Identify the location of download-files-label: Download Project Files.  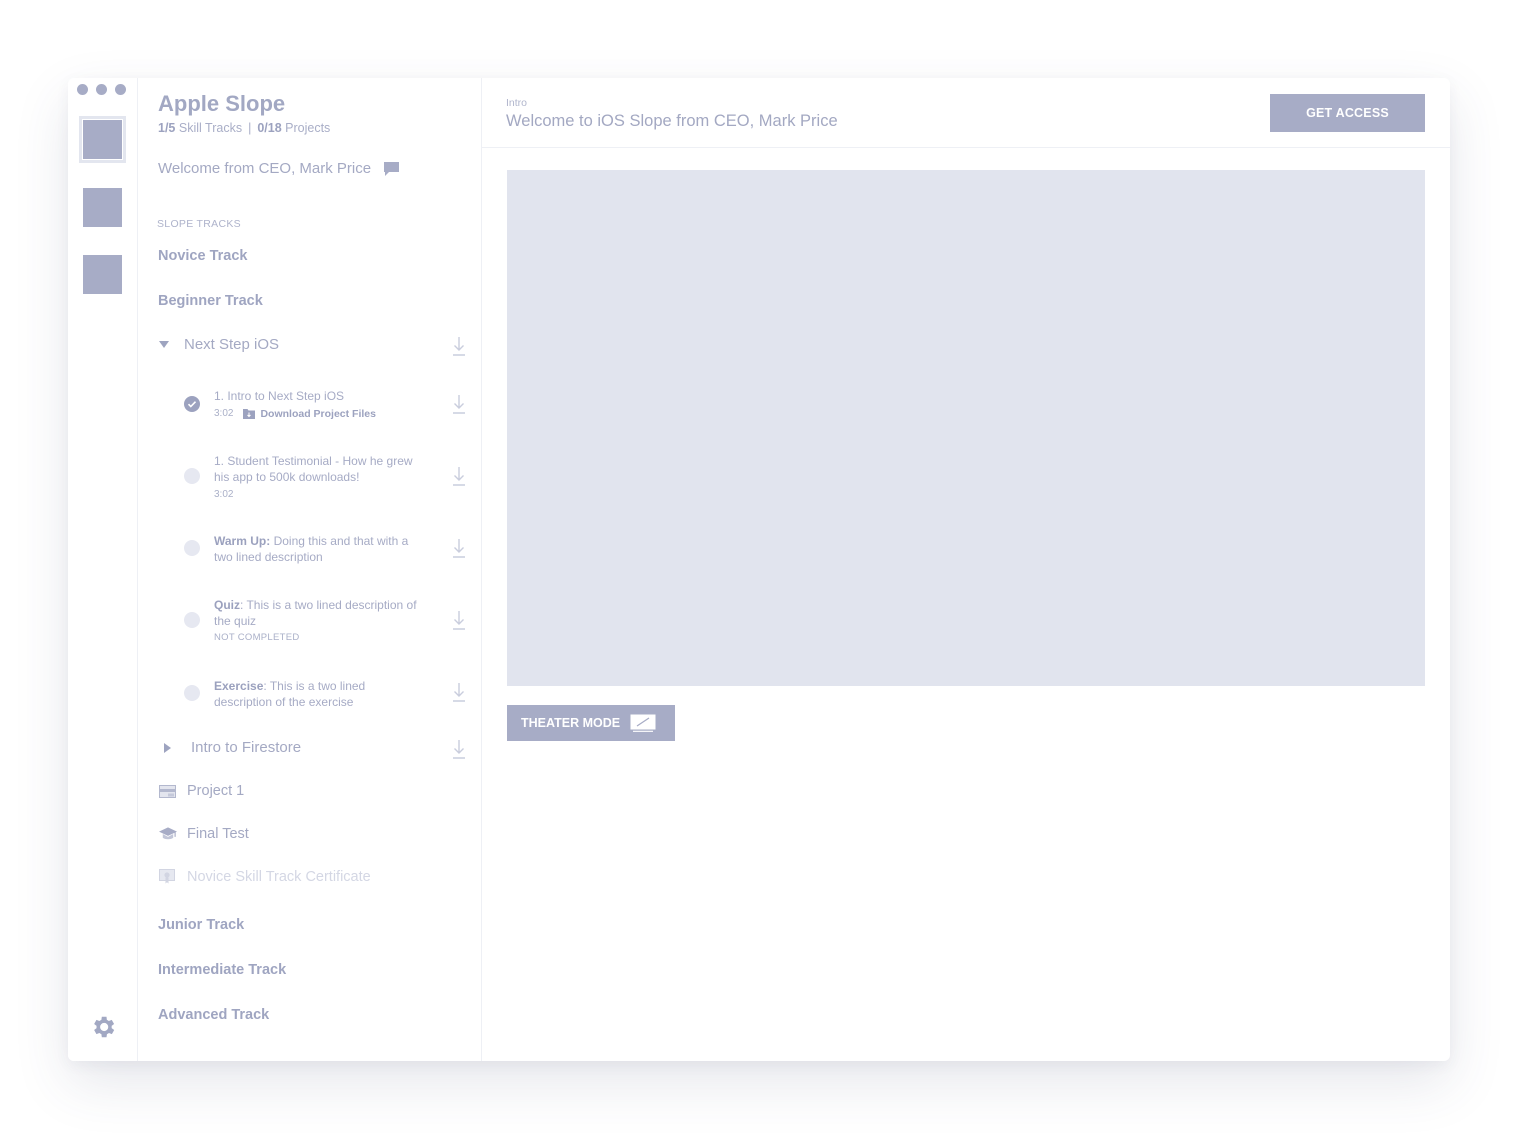
(318, 414).